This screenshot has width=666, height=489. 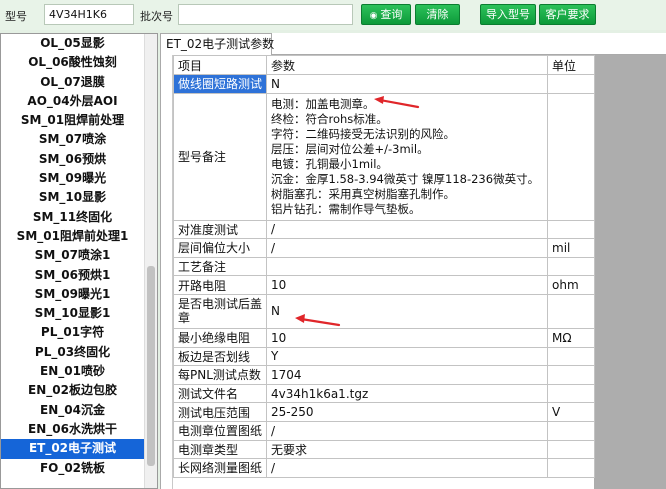 What do you see at coordinates (72, 390) in the screenshot?
I see `process-list-item: EN_02板边包胶` at bounding box center [72, 390].